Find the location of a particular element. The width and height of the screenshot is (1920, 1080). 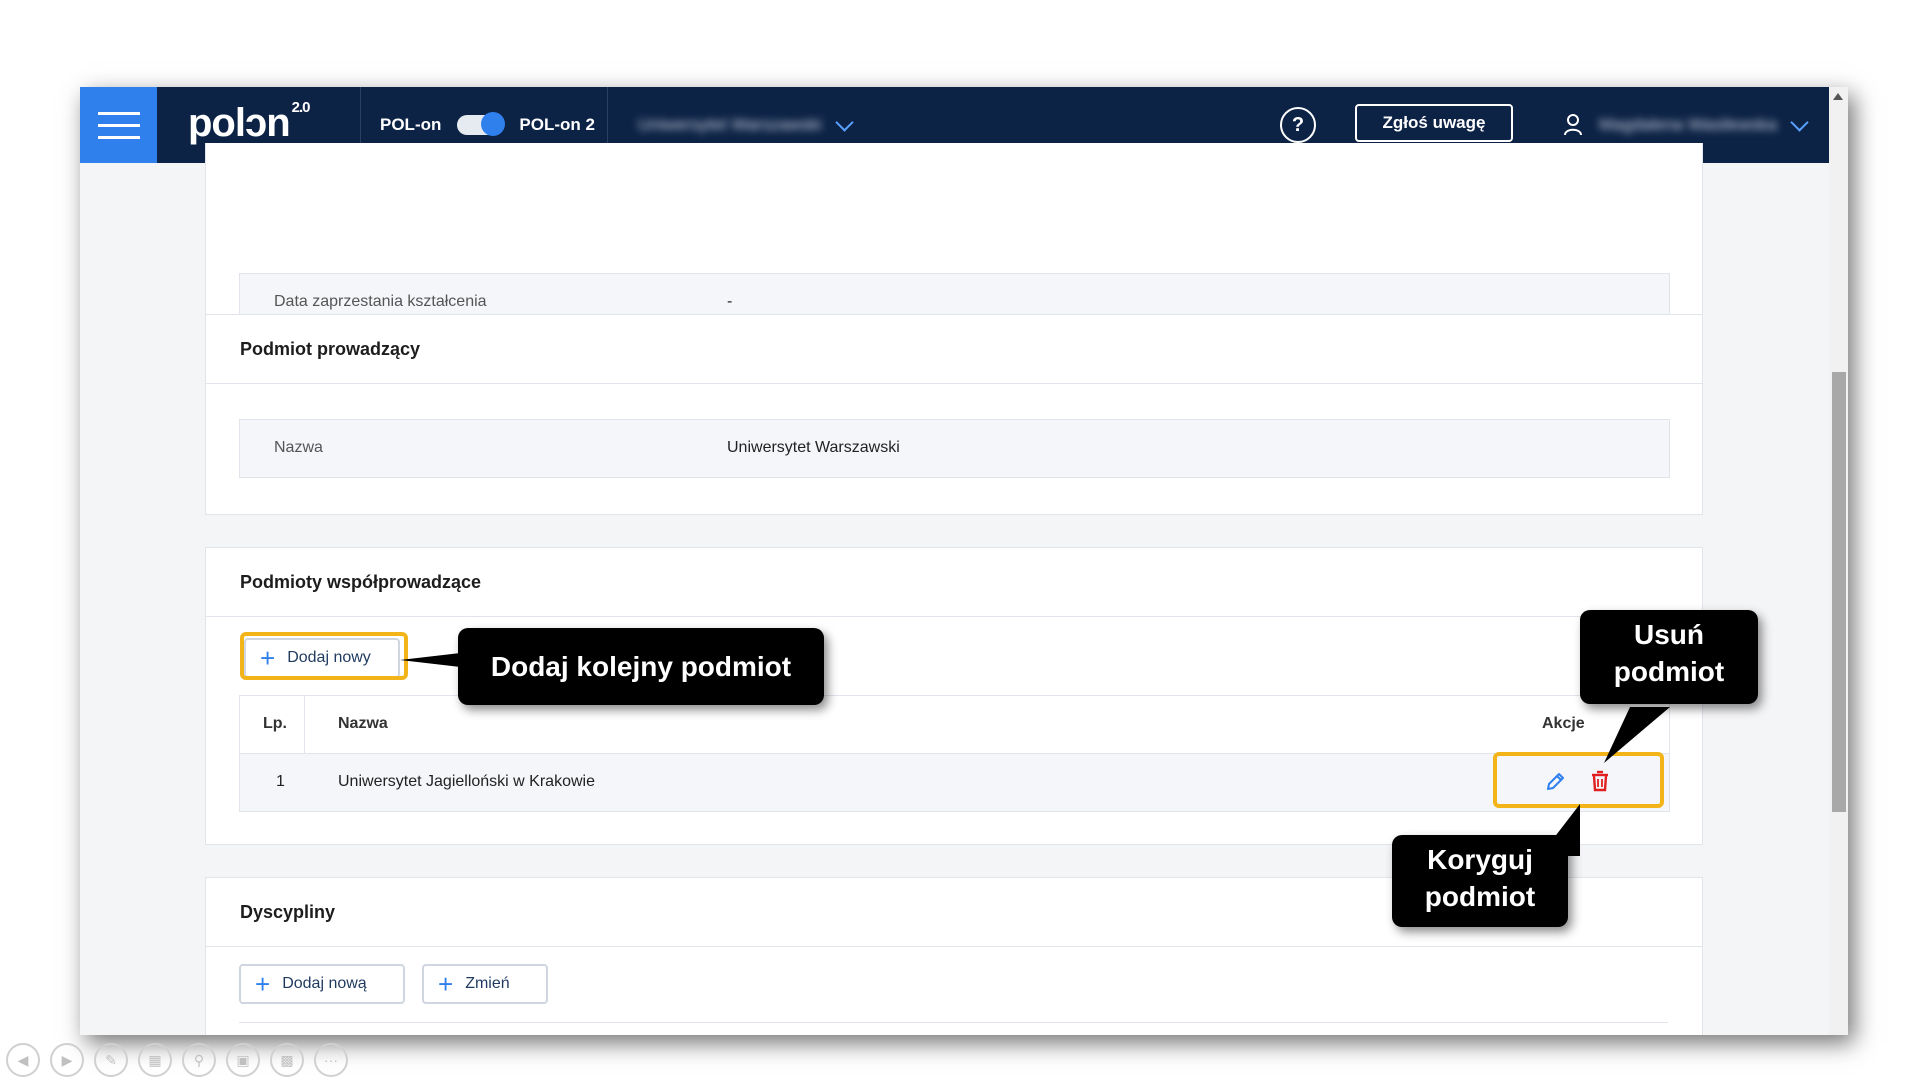

table-header: Lp. Nazwa Akcje is located at coordinates (954, 753).